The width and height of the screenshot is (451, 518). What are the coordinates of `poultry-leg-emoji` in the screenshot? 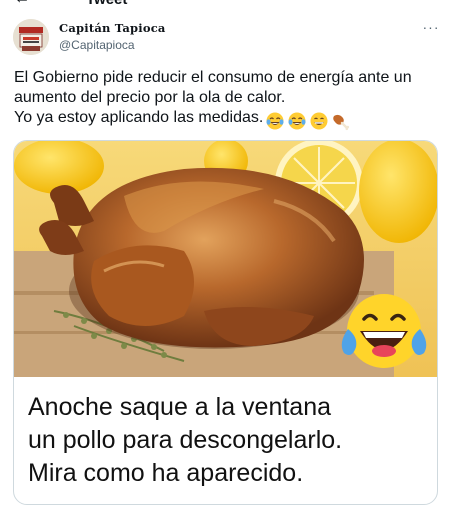 It's located at (341, 122).